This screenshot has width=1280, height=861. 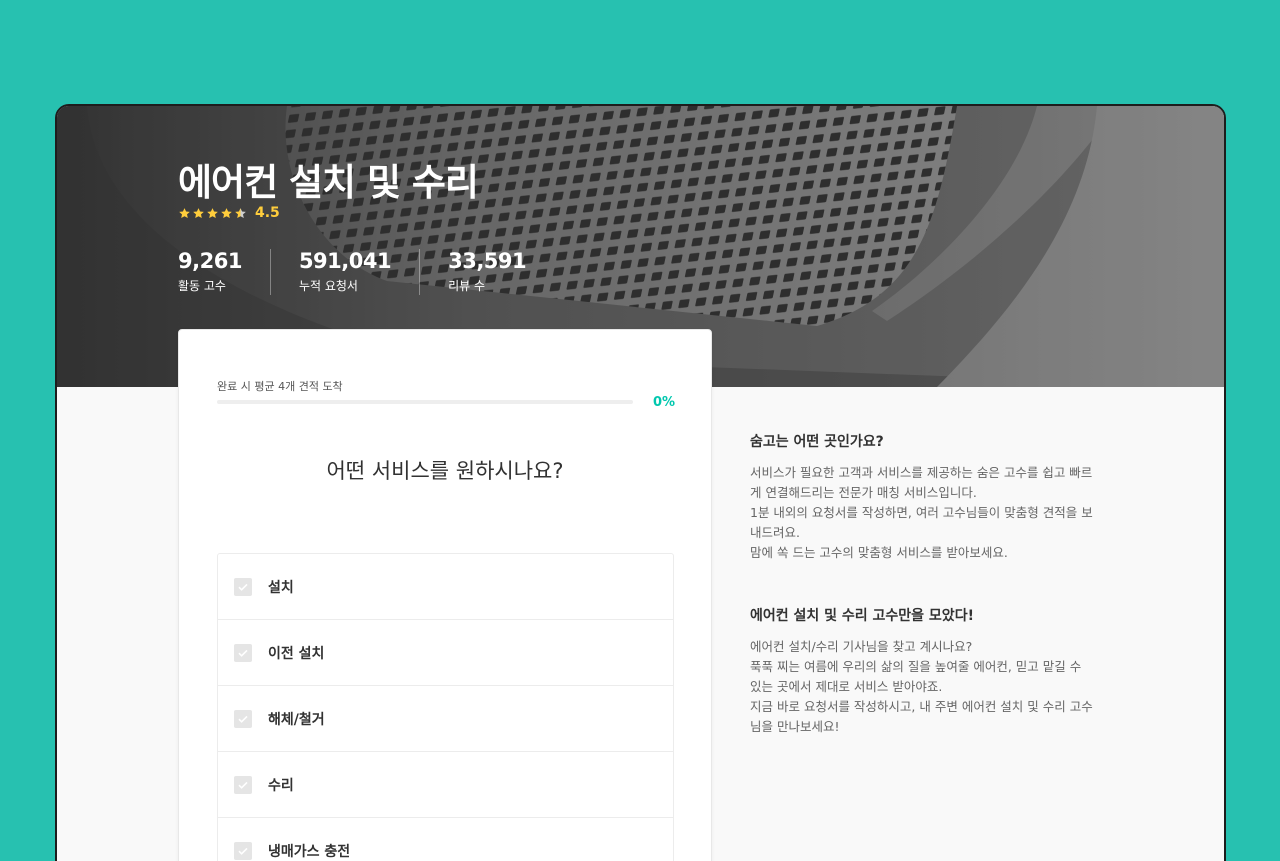 I want to click on stat-label: 활동 고수, so click(x=202, y=286).